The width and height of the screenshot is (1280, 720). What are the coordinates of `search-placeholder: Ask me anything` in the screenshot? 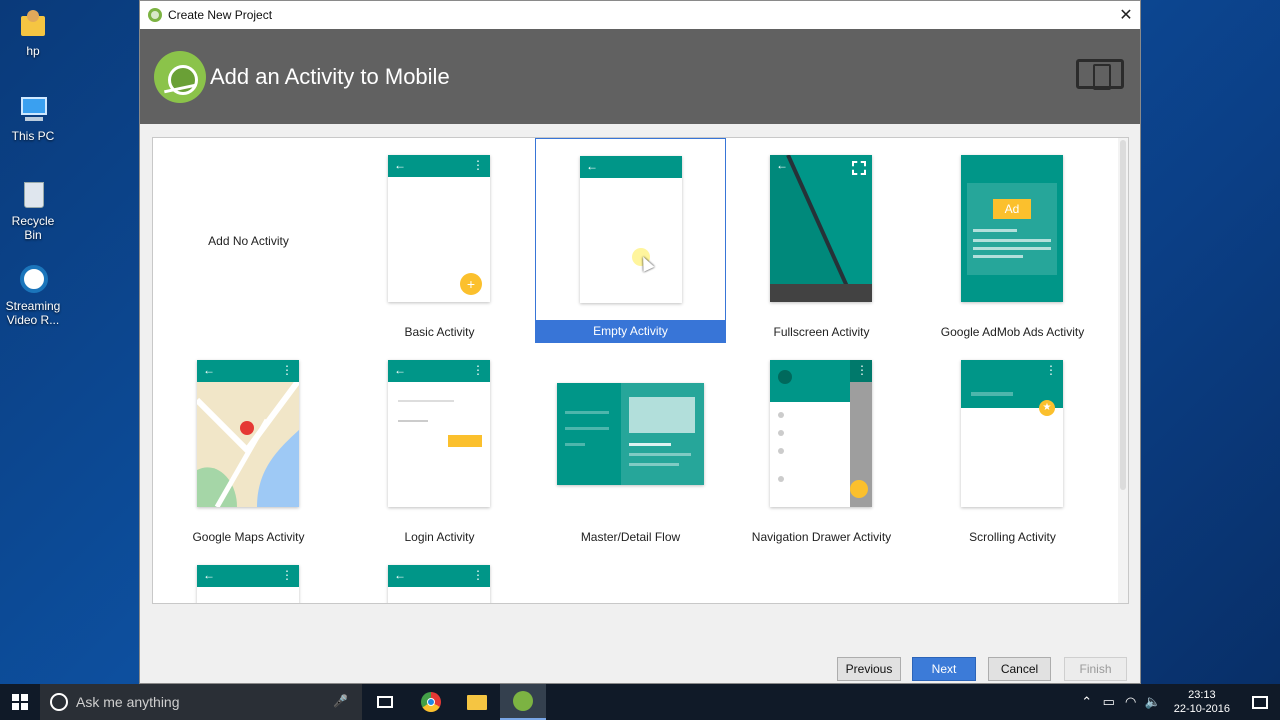 It's located at (128, 702).